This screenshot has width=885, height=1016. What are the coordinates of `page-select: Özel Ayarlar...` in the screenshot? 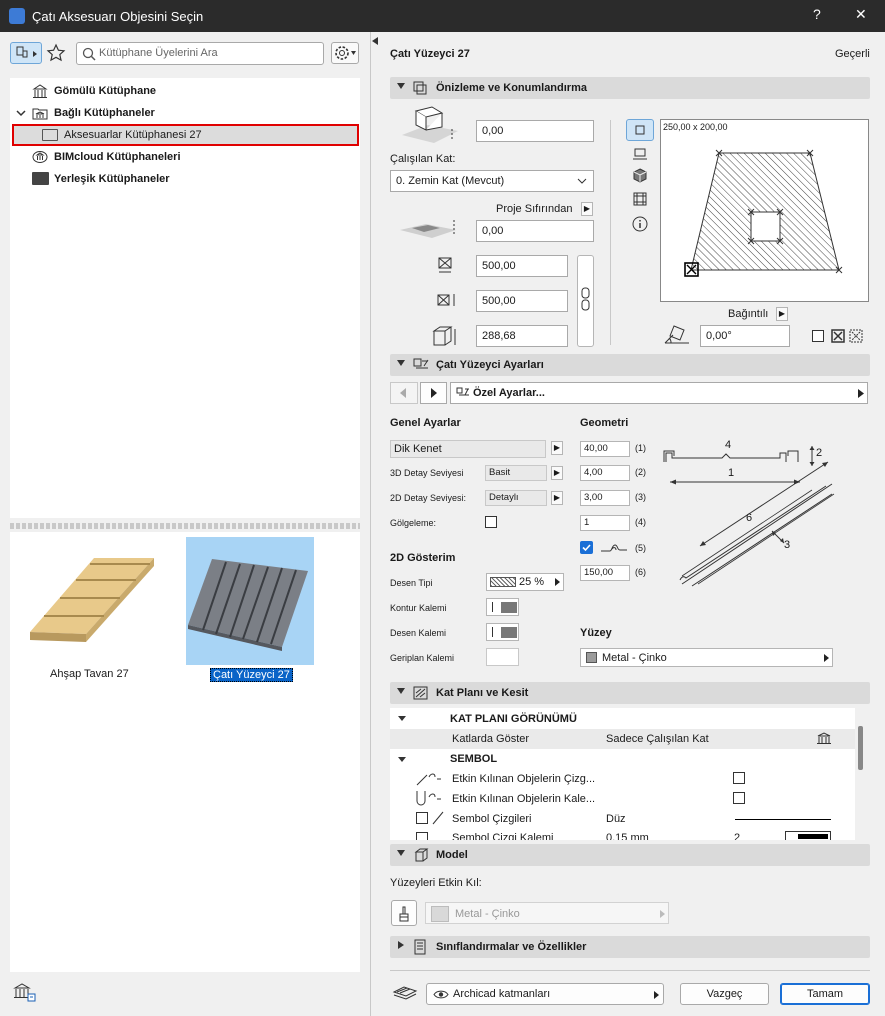 It's located at (659, 393).